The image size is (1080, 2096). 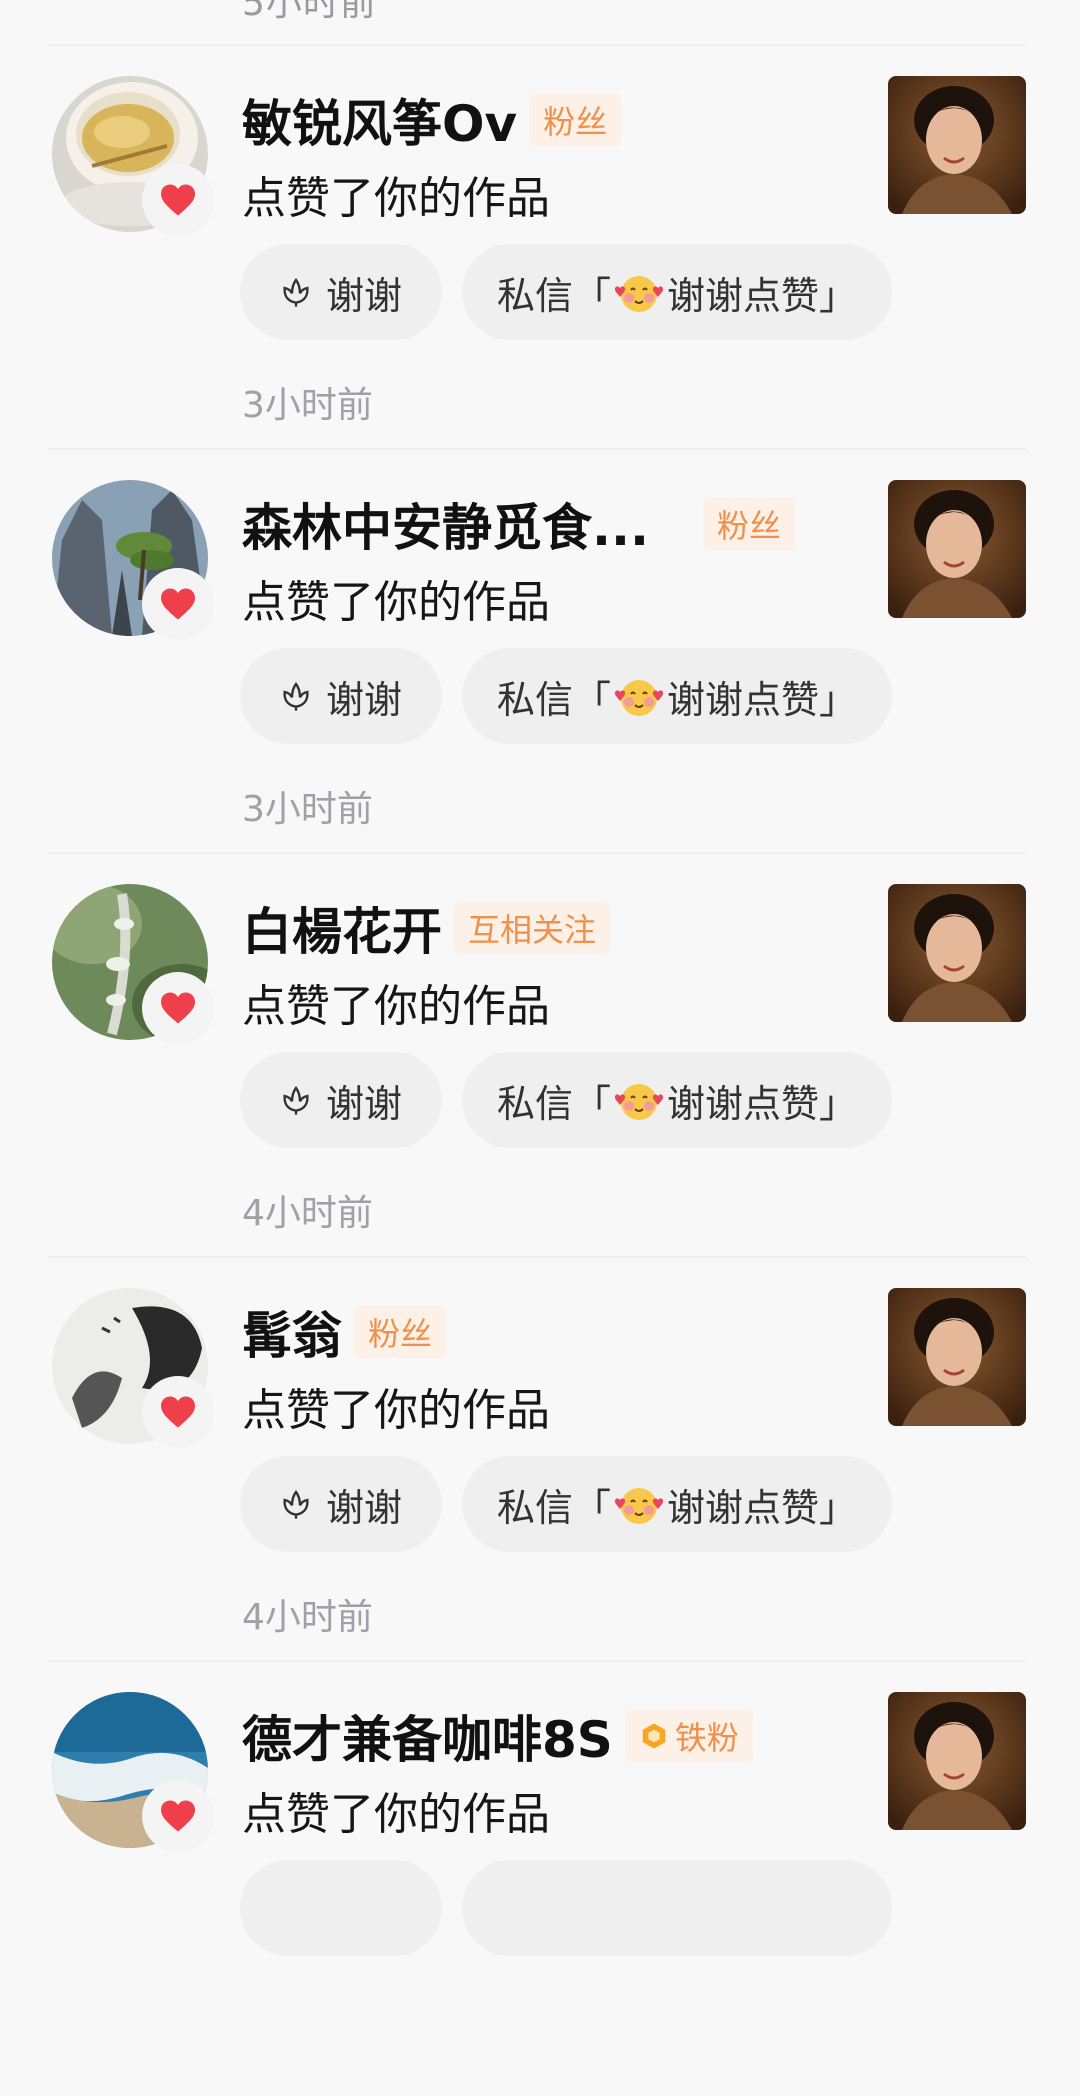 I want to click on relation-tag: 铁粉, so click(x=688, y=1736).